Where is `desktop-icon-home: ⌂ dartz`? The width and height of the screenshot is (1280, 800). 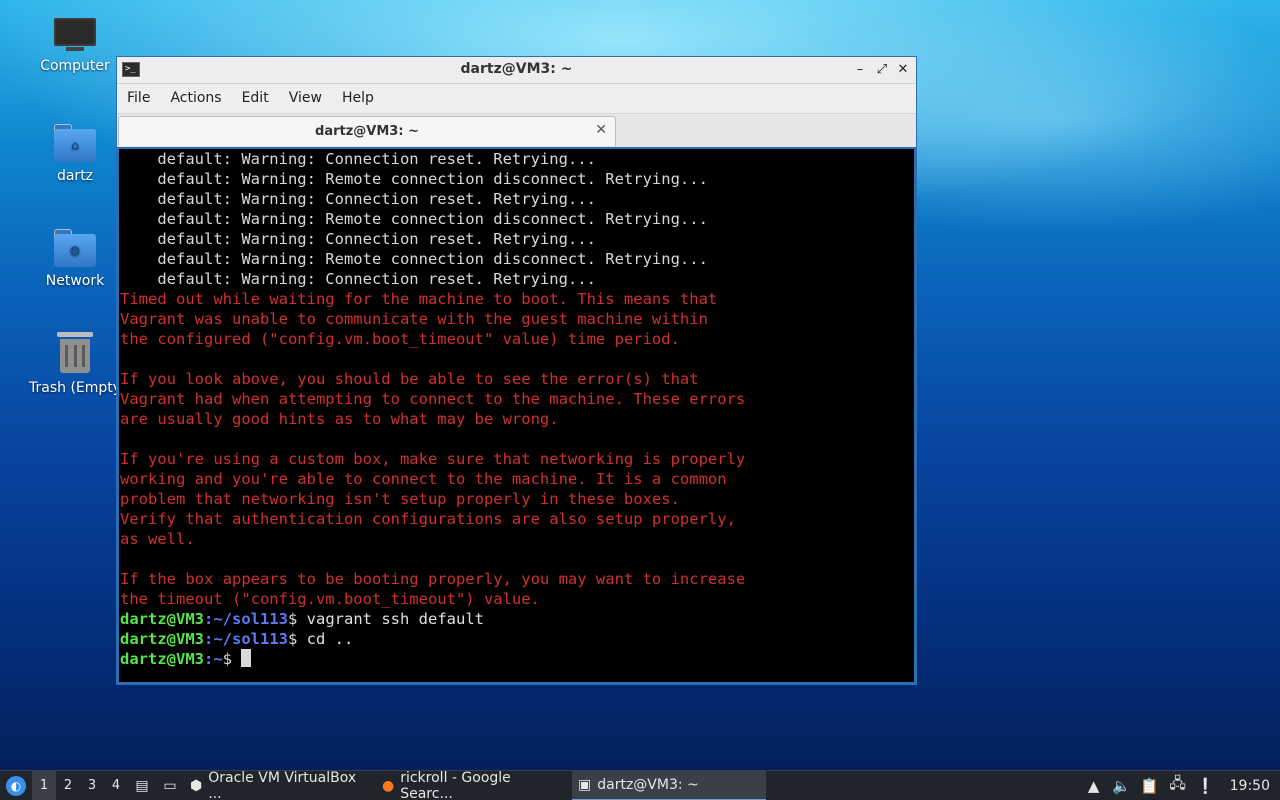
desktop-icon-home: ⌂ dartz is located at coordinates (75, 154).